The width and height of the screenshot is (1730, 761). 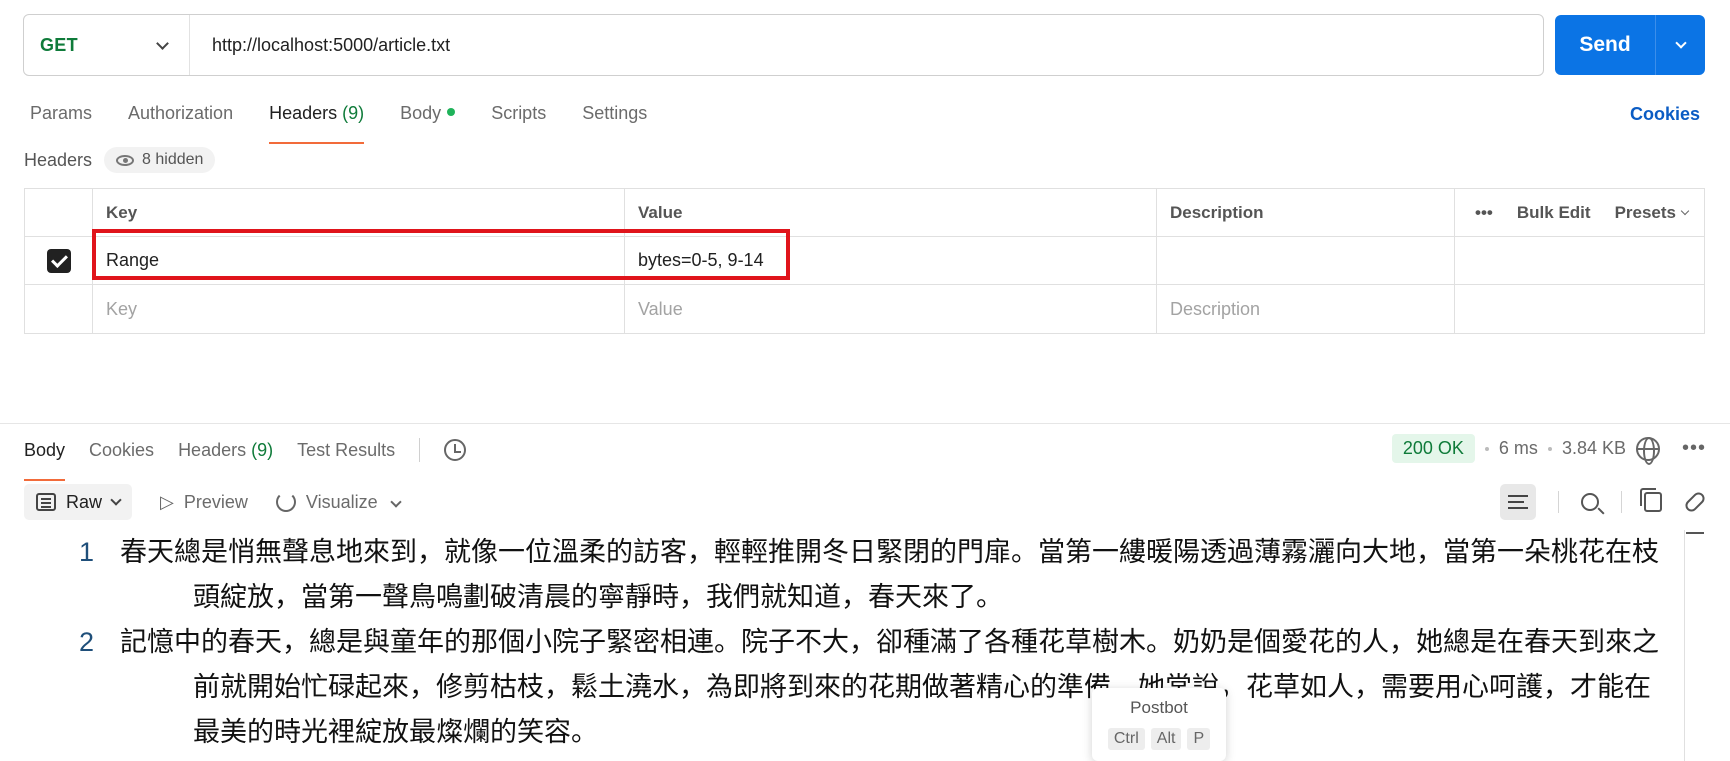 I want to click on header-description-cell, so click(x=1306, y=260).